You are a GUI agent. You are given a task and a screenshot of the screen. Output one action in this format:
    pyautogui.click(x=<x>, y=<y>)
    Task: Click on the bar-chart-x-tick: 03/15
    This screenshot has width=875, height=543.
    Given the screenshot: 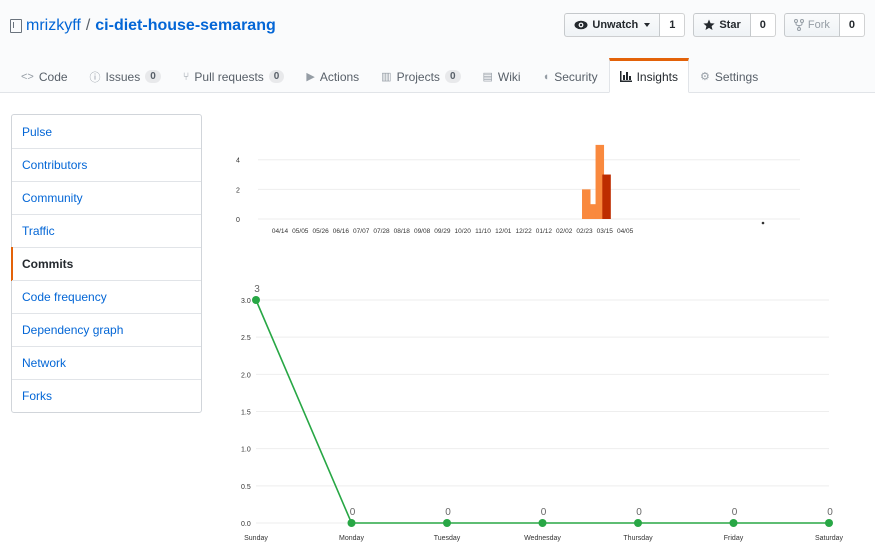 What is the action you would take?
    pyautogui.click(x=605, y=231)
    